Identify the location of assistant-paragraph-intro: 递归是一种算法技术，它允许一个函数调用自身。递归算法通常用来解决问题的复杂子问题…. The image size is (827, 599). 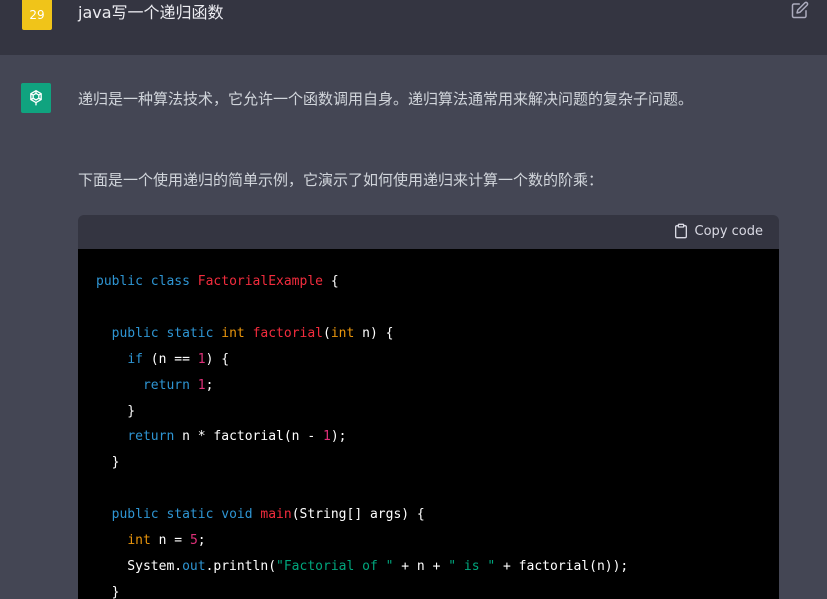
(386, 99).